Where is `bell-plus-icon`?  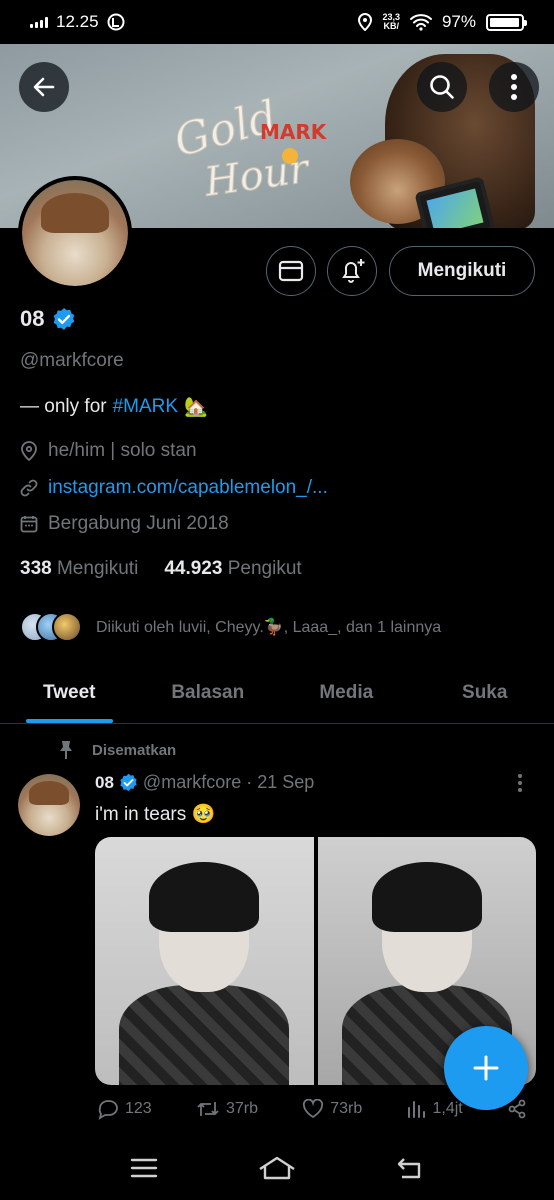 bell-plus-icon is located at coordinates (353, 271).